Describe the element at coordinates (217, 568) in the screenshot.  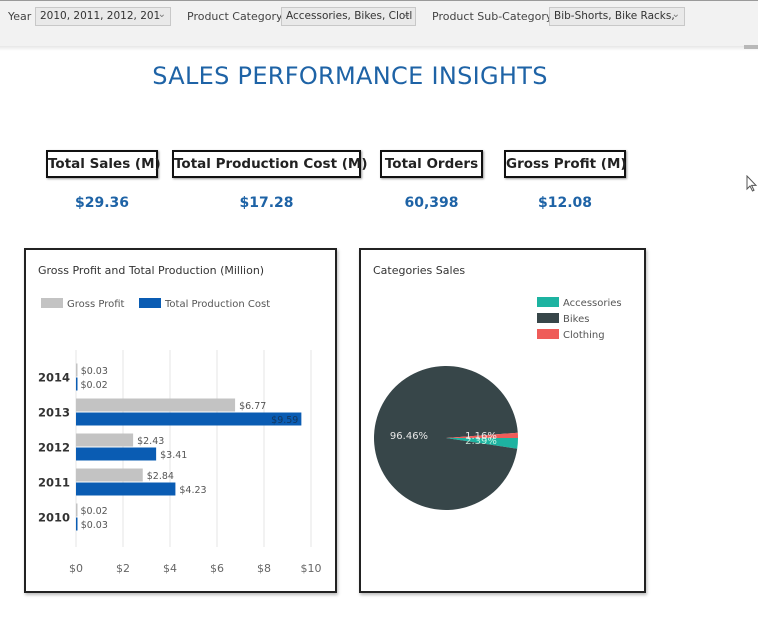
I see `x-tick-label: $6` at that location.